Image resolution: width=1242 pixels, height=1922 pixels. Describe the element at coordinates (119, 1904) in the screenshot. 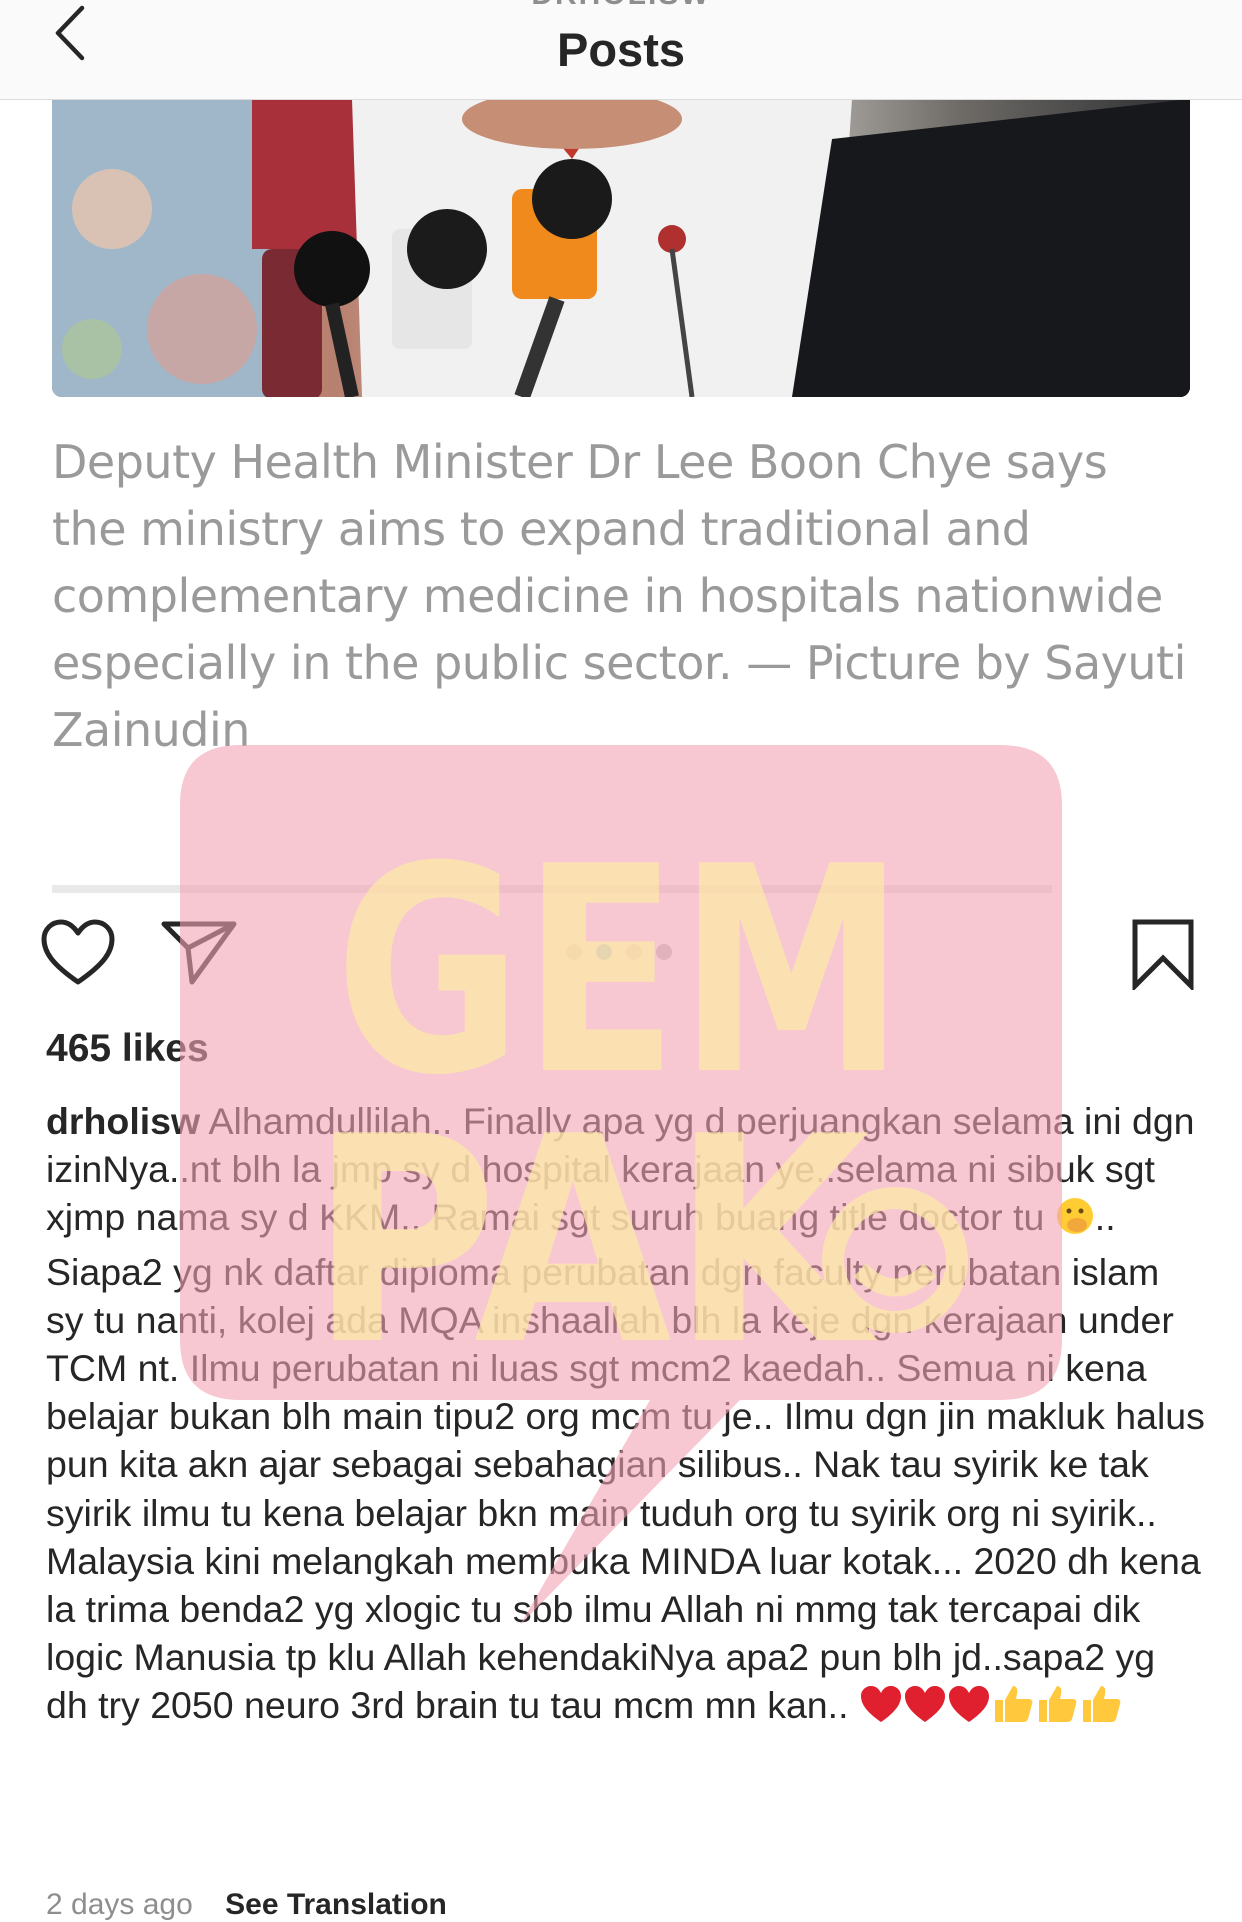

I see `post-timestamp: 2 days ago` at that location.